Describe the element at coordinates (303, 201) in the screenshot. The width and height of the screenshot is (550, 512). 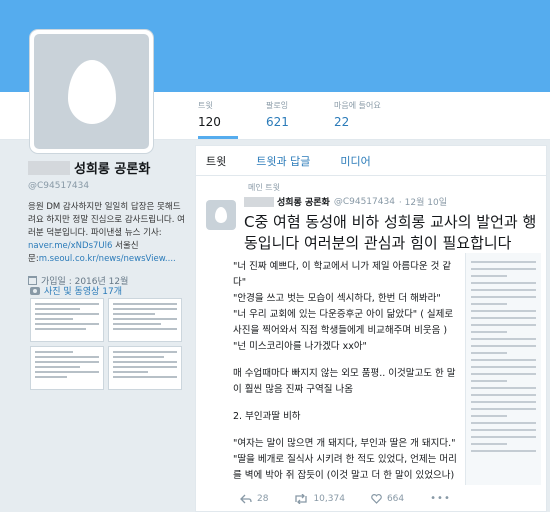
I see `tweet-author-name: 성희롱 공론화` at that location.